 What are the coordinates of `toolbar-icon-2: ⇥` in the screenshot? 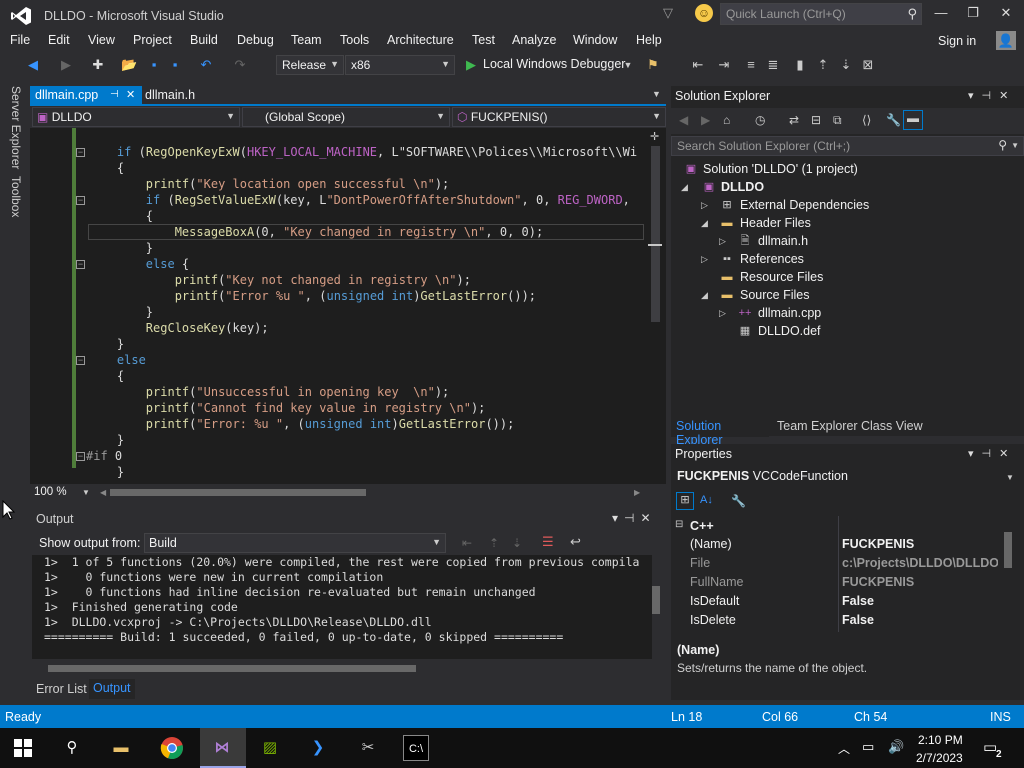 It's located at (724, 65).